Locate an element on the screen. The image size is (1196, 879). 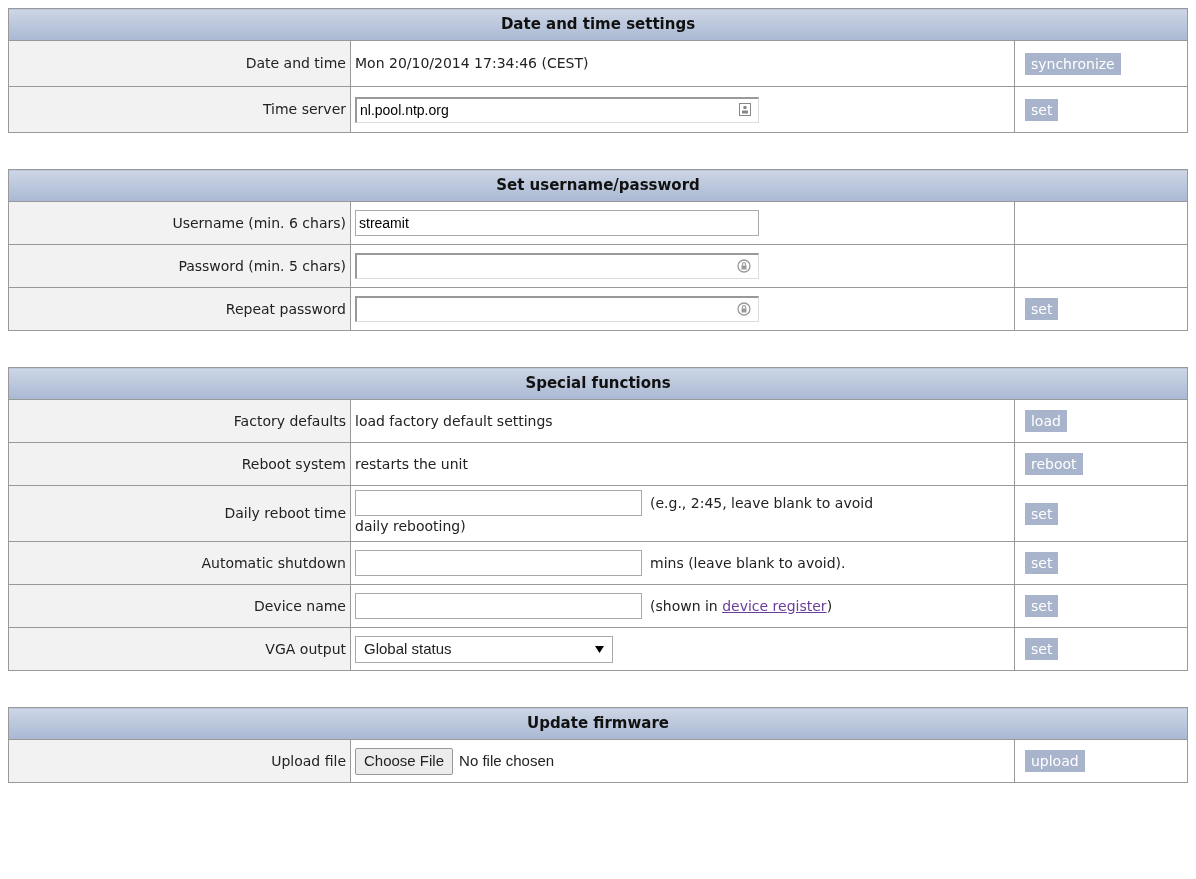
section-title: Update firmware is located at coordinates (597, 723).